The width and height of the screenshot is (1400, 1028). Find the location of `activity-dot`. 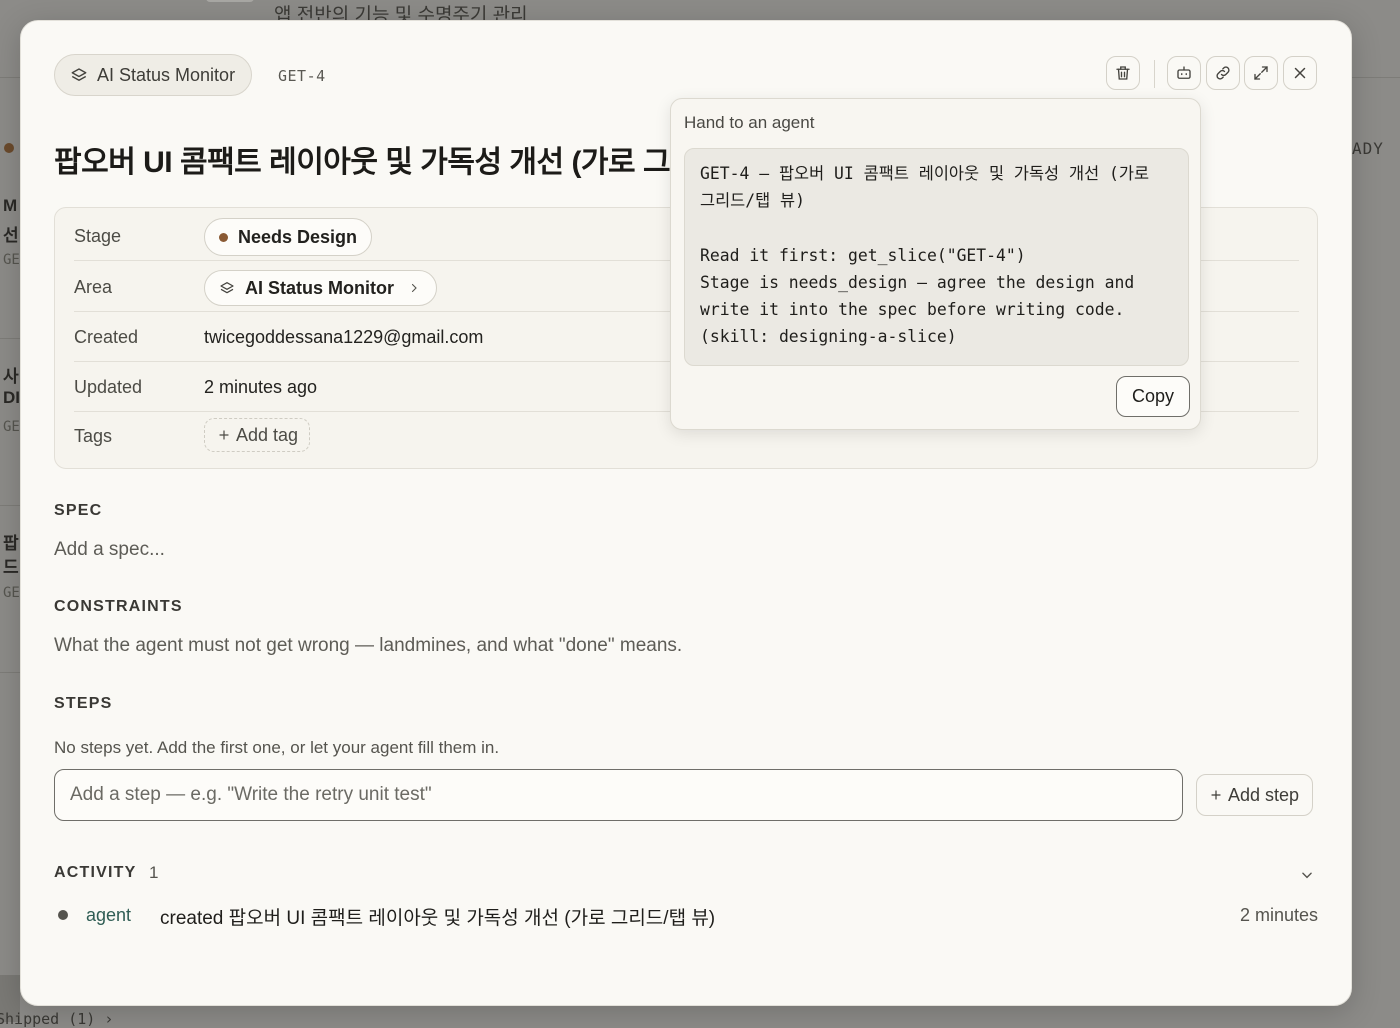

activity-dot is located at coordinates (63, 915).